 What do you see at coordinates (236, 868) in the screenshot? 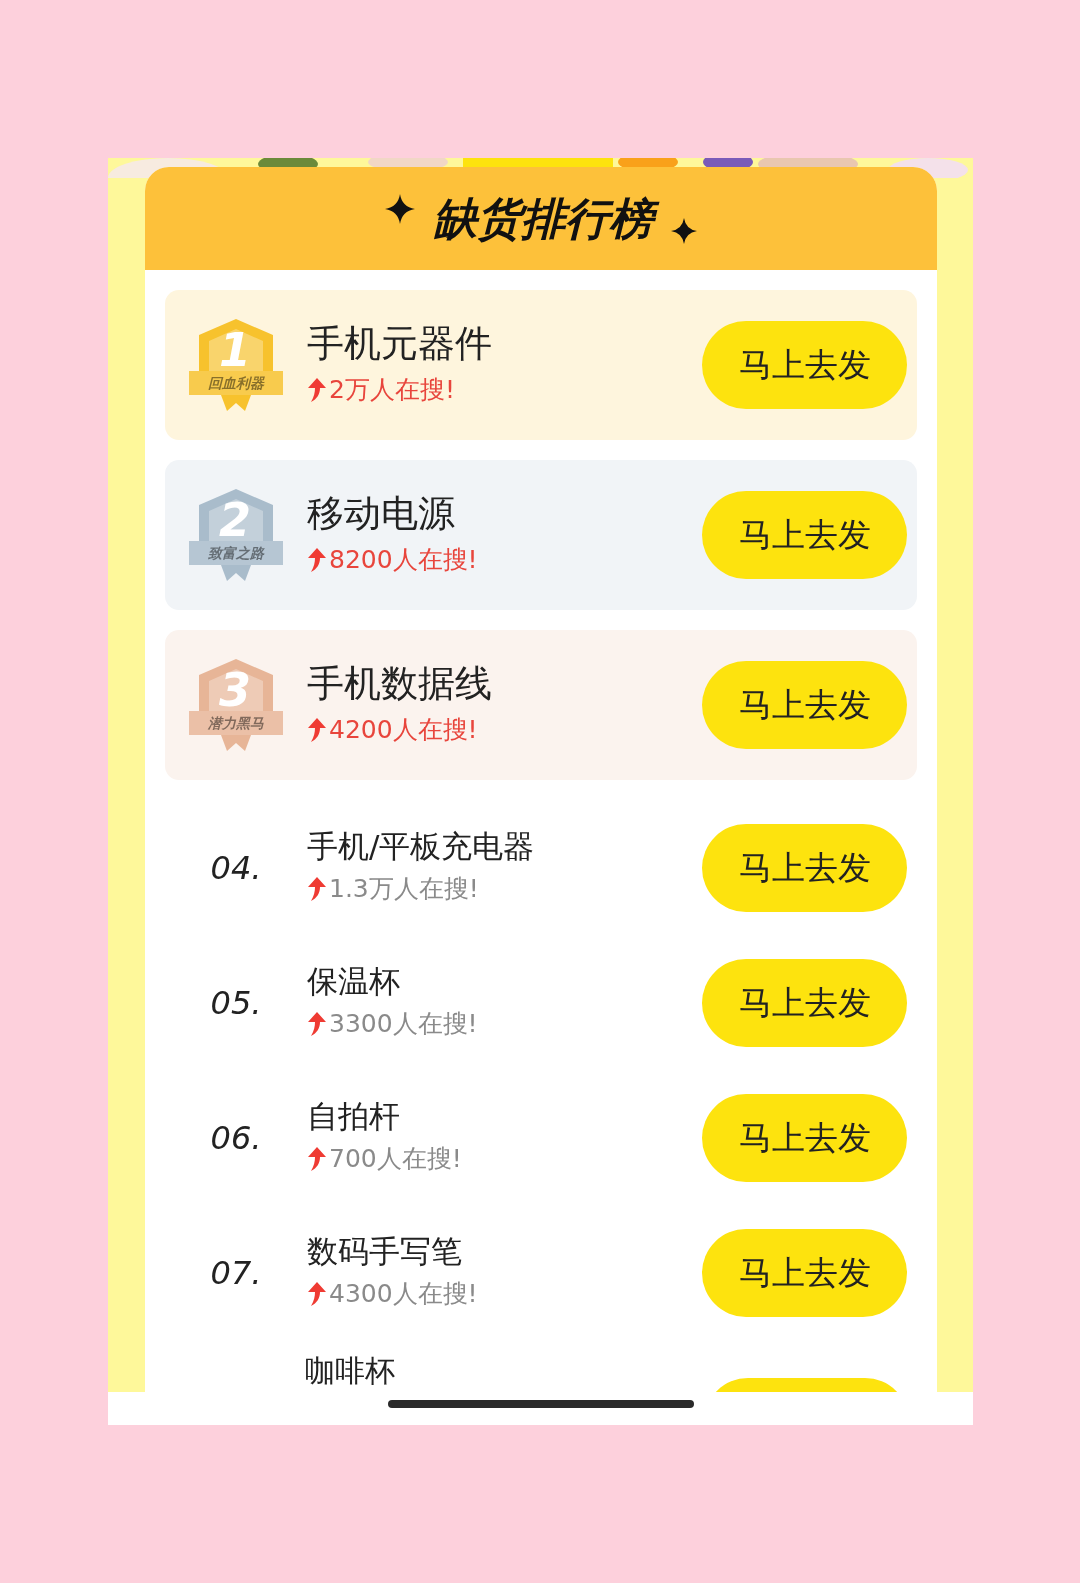
I see `rank-number: 04.` at bounding box center [236, 868].